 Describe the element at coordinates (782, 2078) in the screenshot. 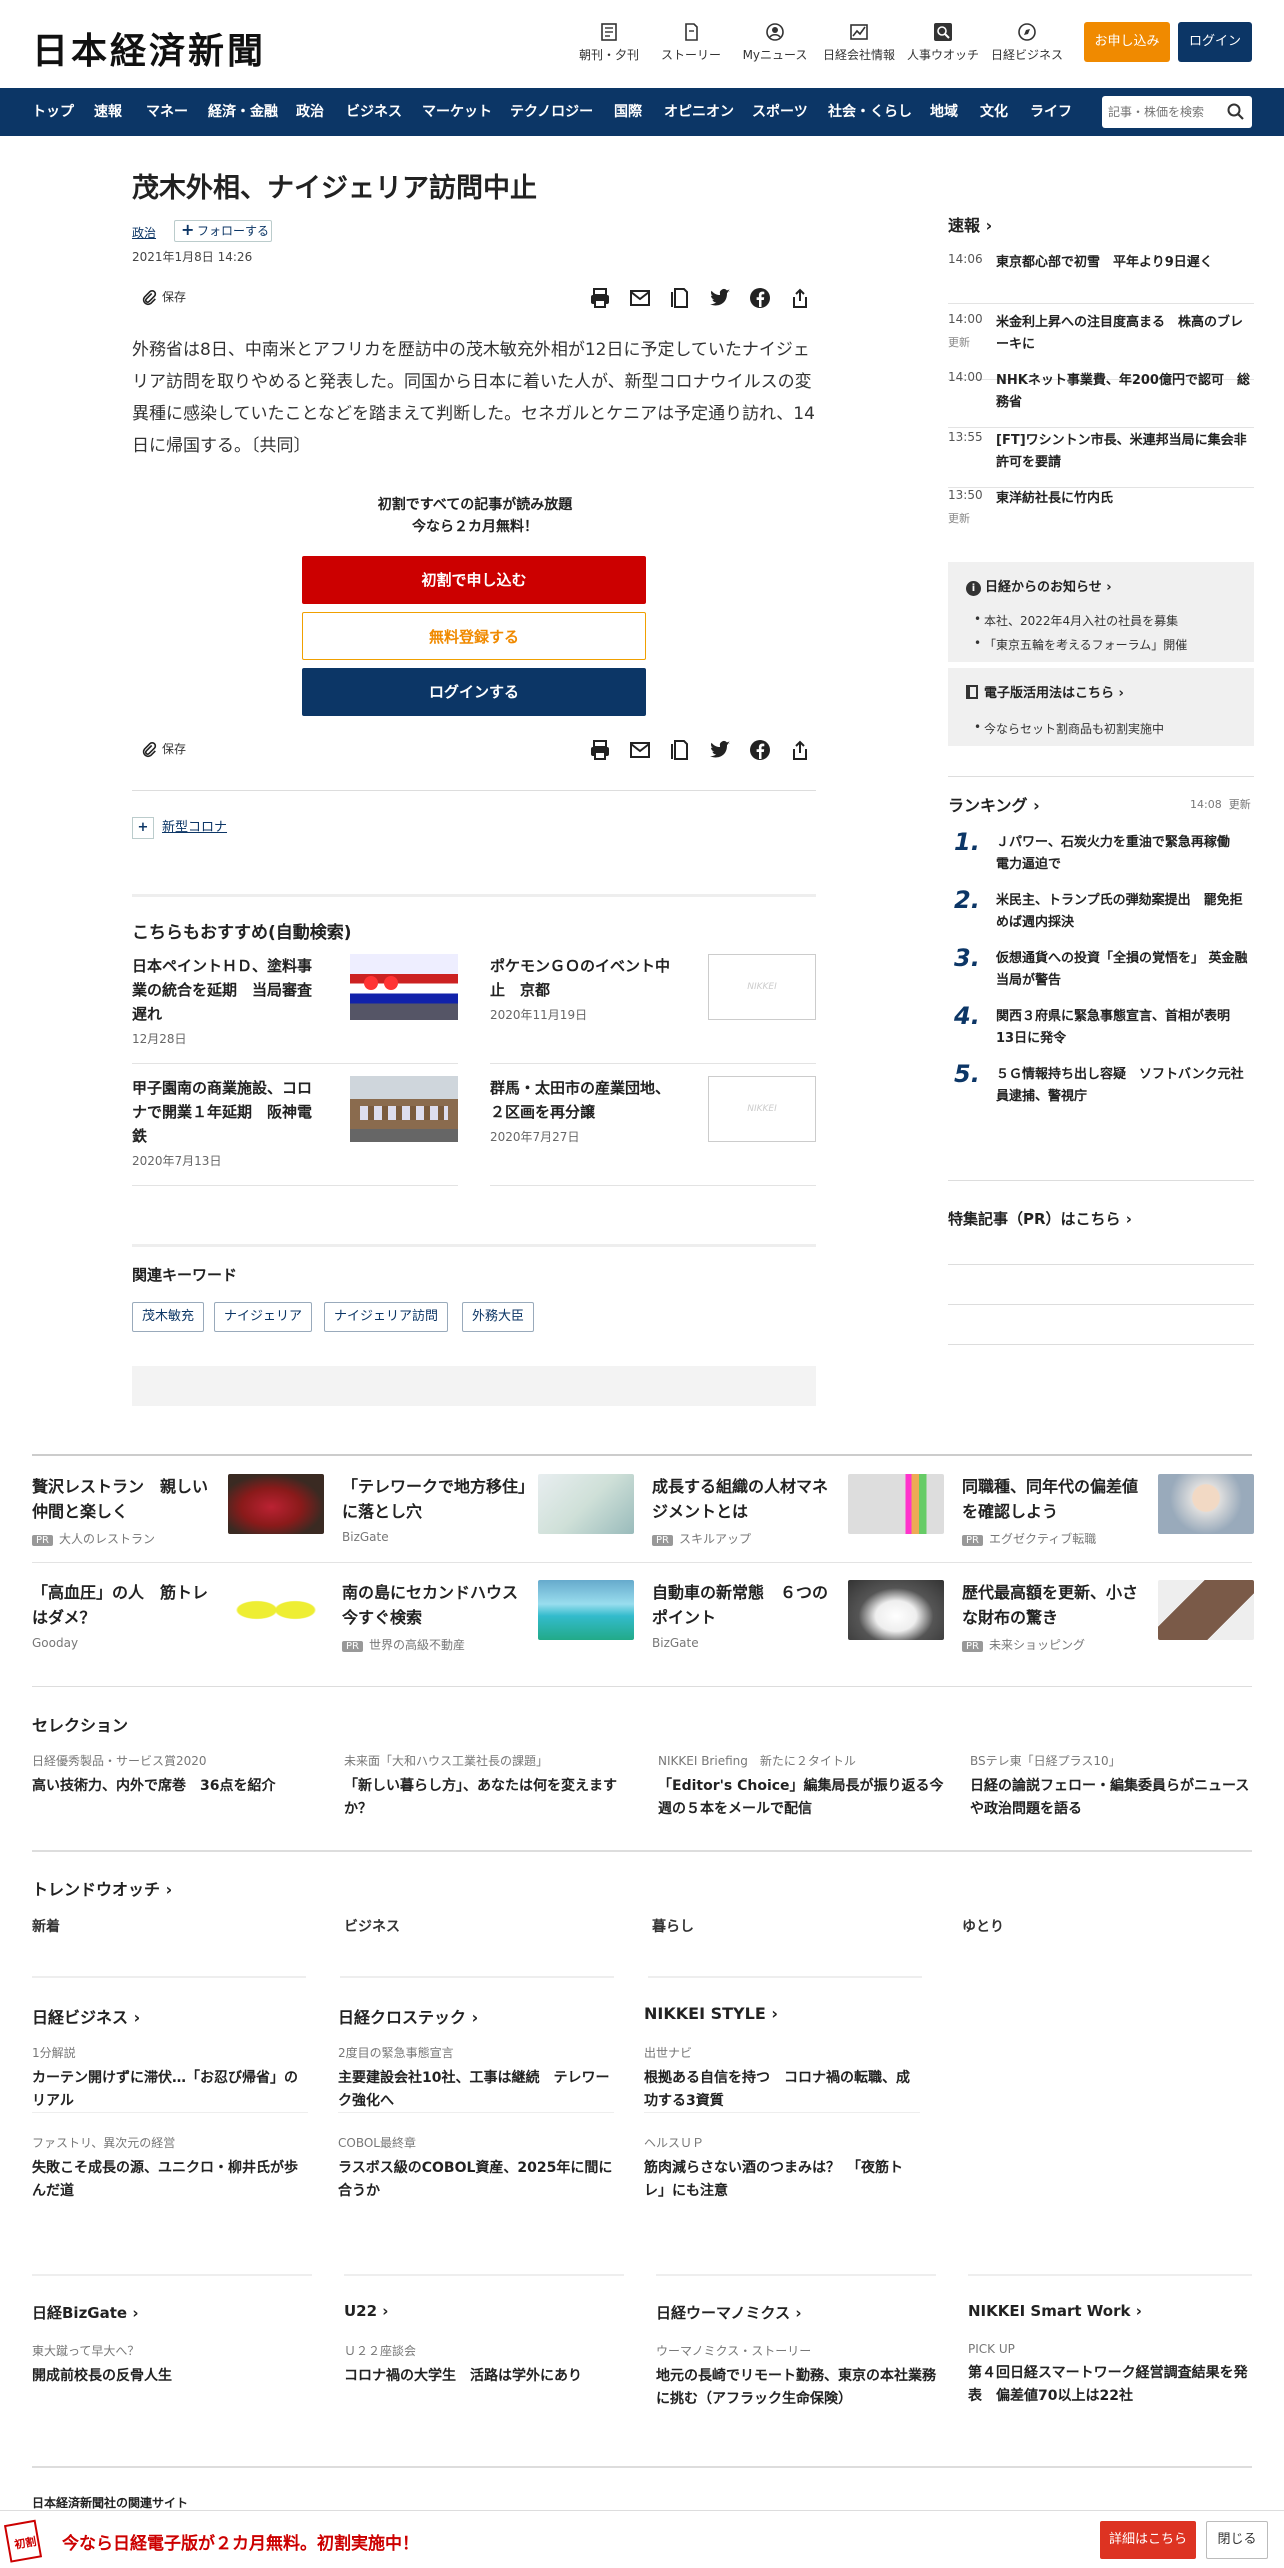

I see `column-item: 出世ナビ 根拠ある自信を持つ コロナ禍の転職、成功する3資質` at that location.